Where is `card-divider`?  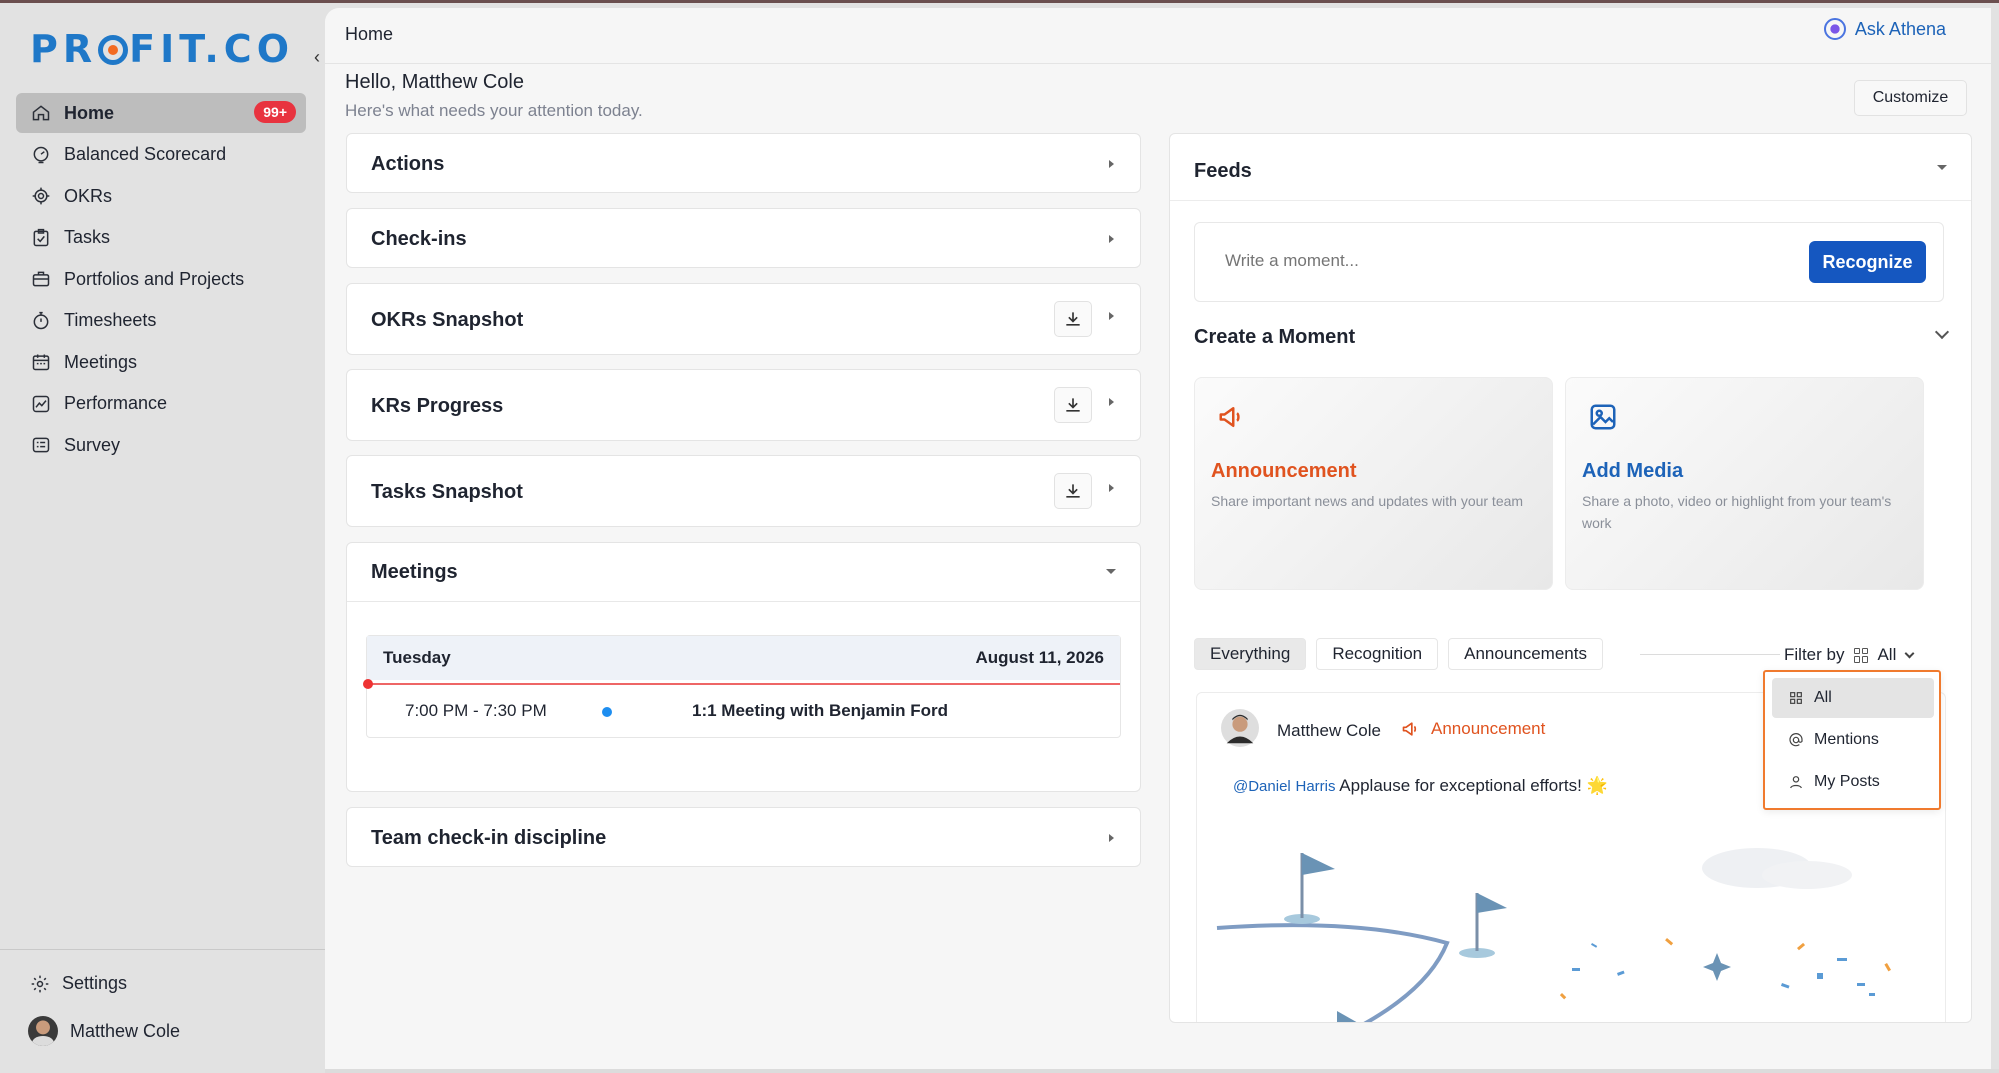 card-divider is located at coordinates (743, 601).